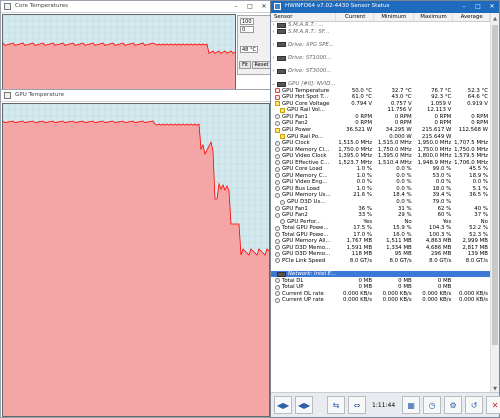 This screenshot has width=500, height=418. I want to click on sensor-row: GPU Video Eng... 0.0 % 0.0 % 0.0 % 0.0 %, so click(380, 182).